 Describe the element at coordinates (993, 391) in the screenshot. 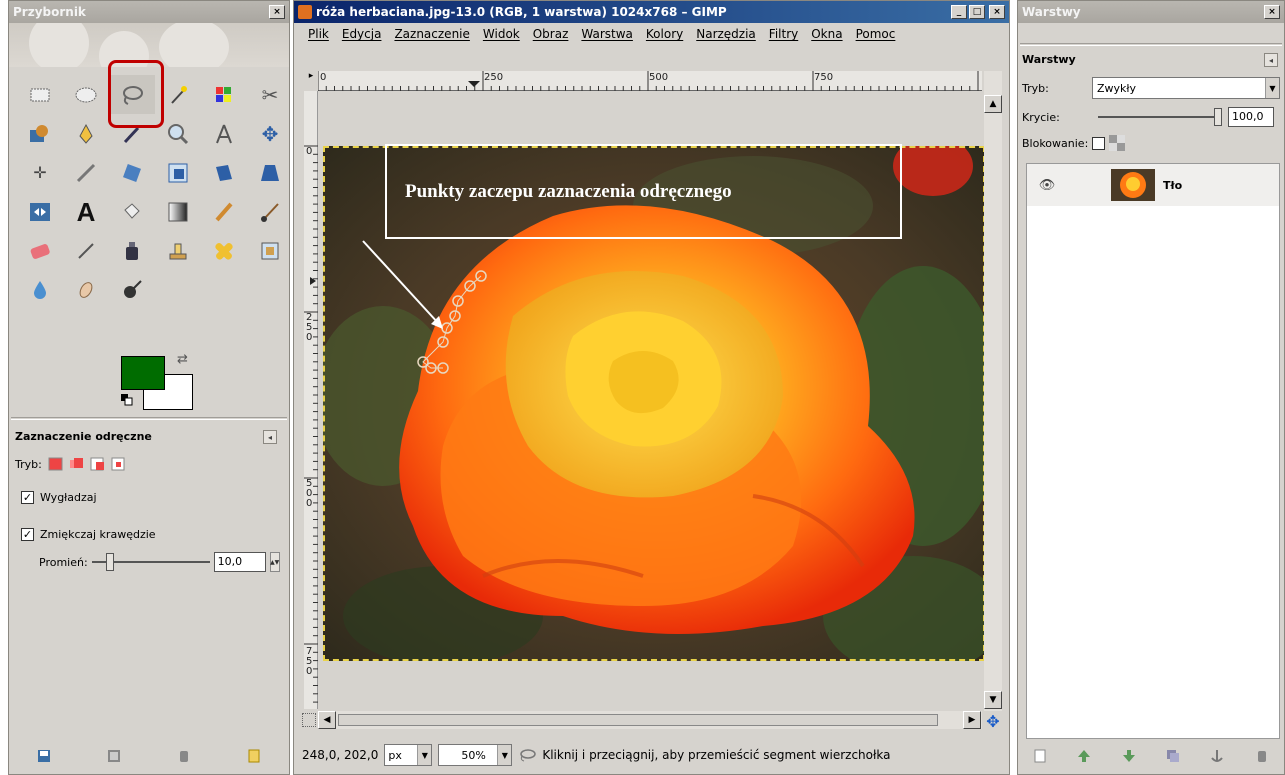

I see `vertical-scrollbar: ▲ ▼` at that location.